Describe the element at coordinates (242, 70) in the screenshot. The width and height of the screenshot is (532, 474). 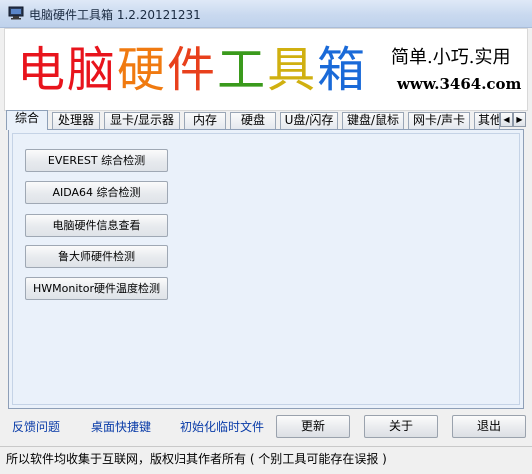
I see `brand-char: 工` at that location.